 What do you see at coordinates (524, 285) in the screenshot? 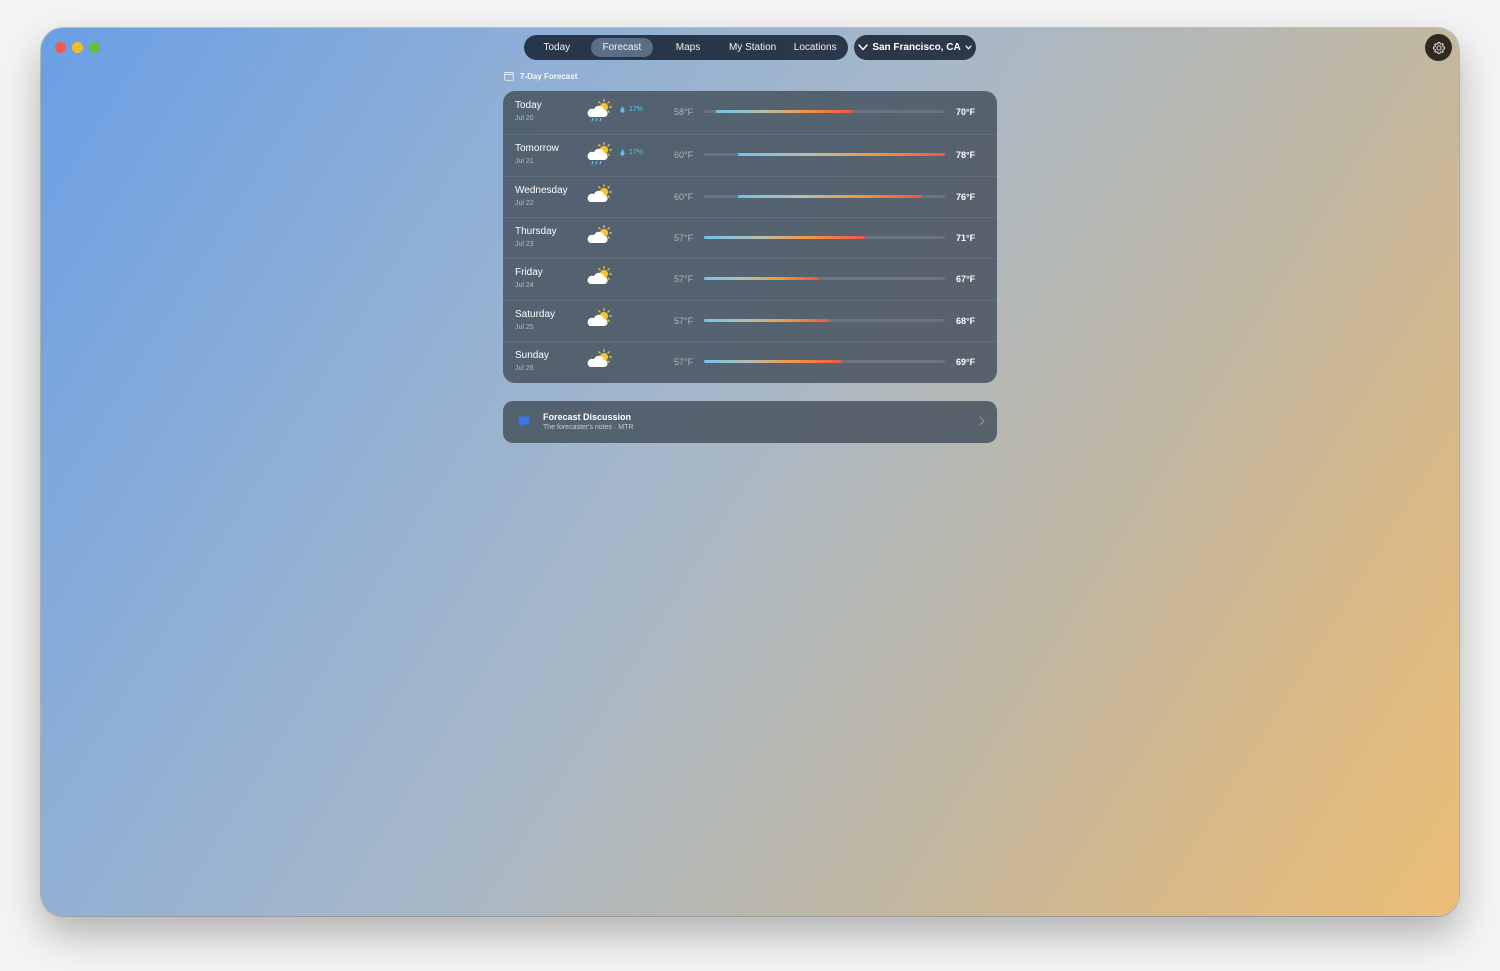
I see `forecast-day-date: Jul 24` at bounding box center [524, 285].